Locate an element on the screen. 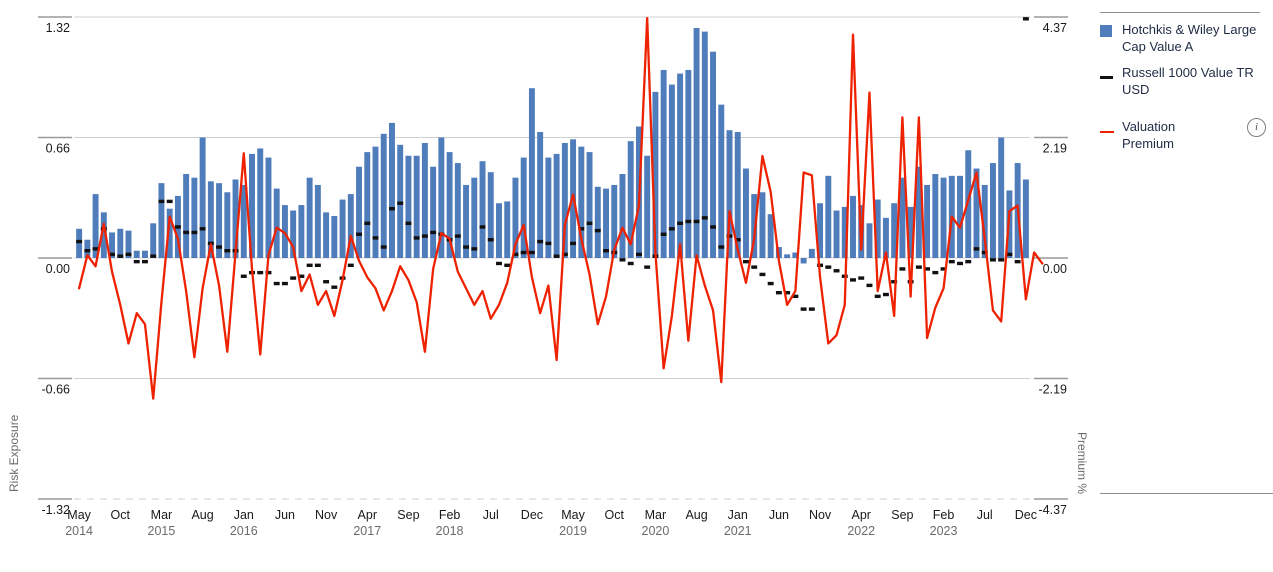 Image resolution: width=1273 pixels, height=572 pixels. x-axis-tick-year: 2023 is located at coordinates (944, 531).